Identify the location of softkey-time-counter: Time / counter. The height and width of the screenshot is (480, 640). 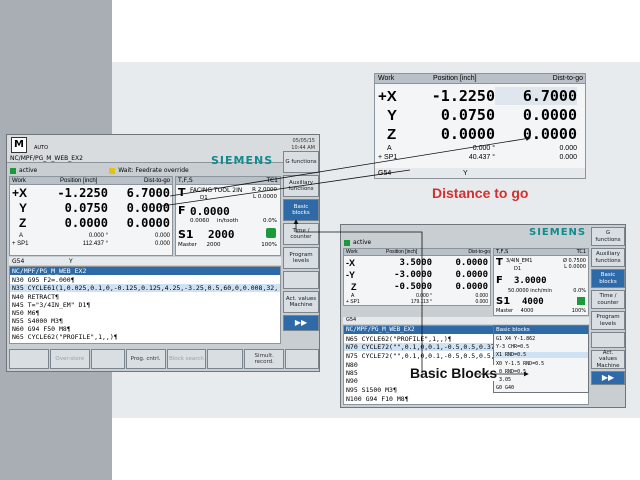
(301, 234).